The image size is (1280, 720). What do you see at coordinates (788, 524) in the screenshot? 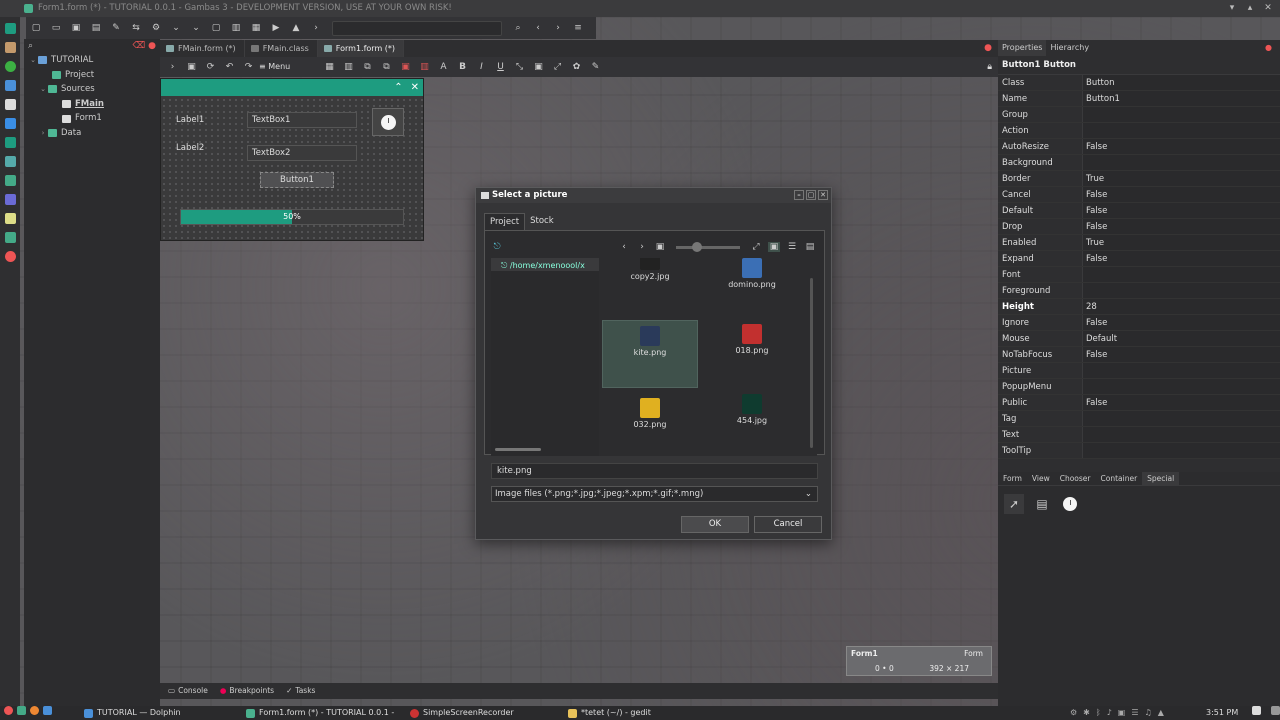
I see `cancel-button: Cancel` at bounding box center [788, 524].